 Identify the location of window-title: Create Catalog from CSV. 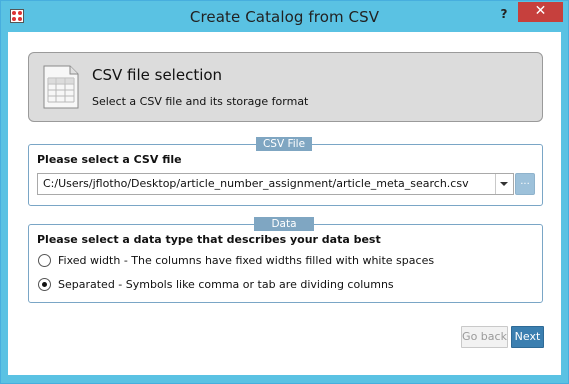
(284, 17).